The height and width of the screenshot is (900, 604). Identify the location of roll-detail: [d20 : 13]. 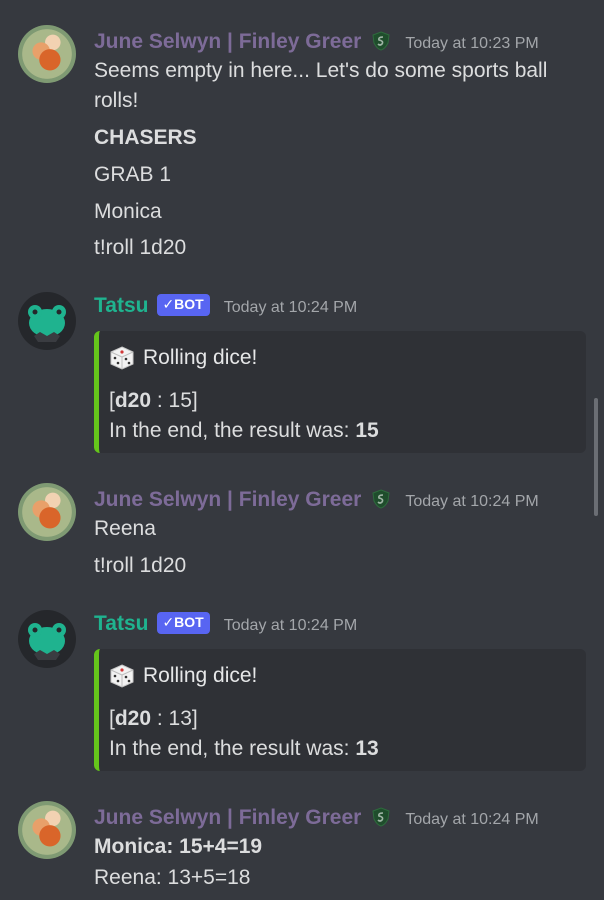
(153, 719).